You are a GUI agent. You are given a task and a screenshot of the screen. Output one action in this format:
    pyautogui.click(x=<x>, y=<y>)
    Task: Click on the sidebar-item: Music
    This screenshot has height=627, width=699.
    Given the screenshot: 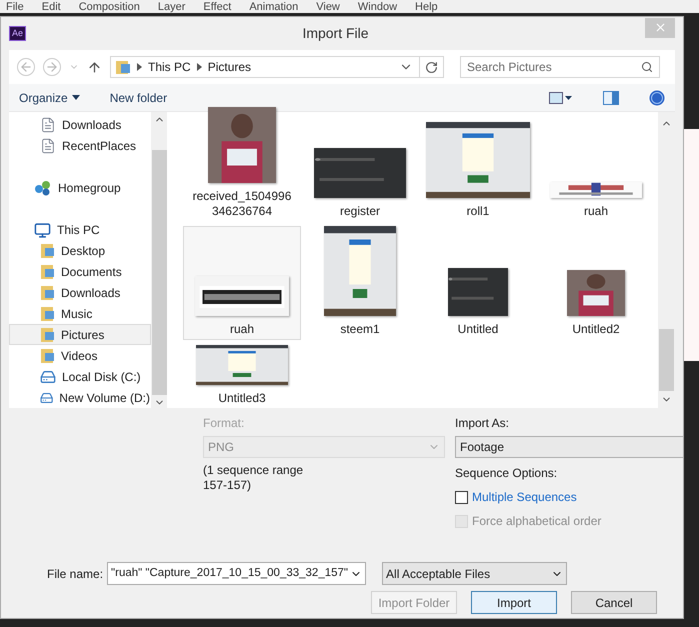 What is the action you would take?
    pyautogui.click(x=80, y=313)
    